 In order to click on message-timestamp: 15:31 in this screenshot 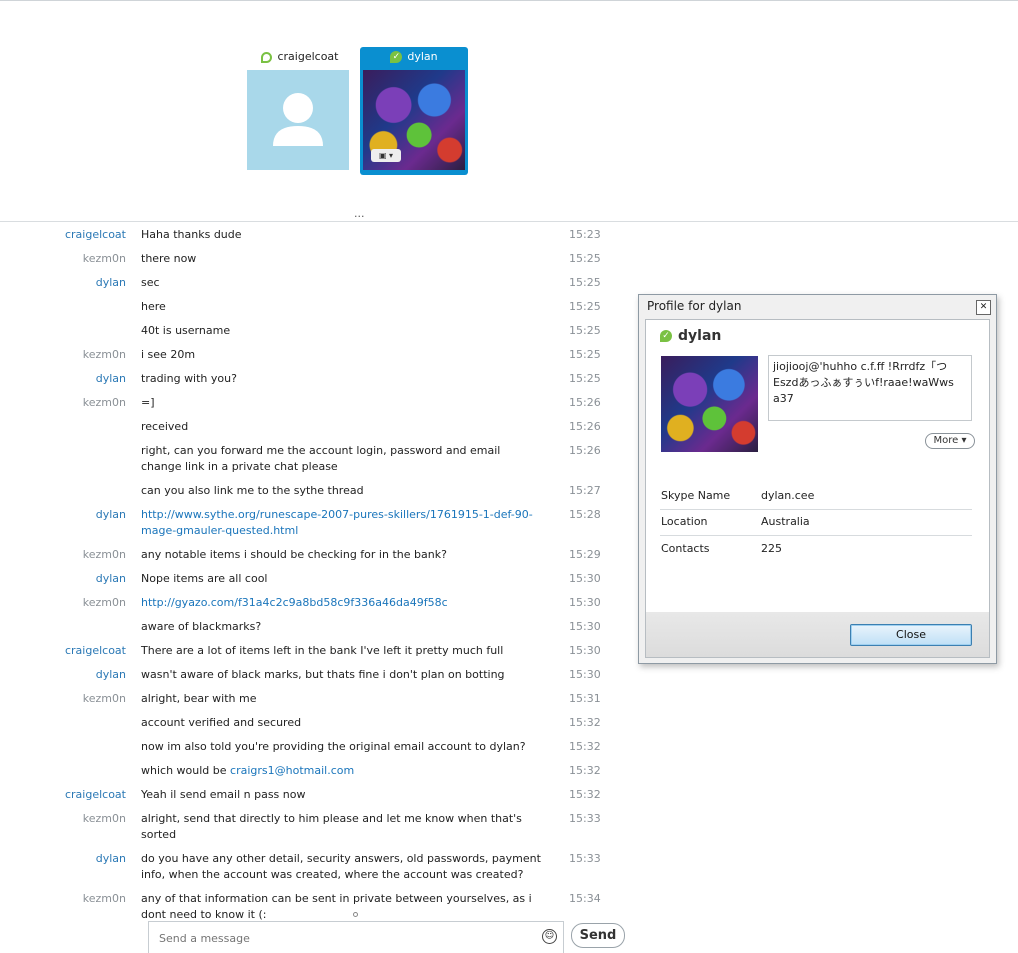, I will do `click(585, 698)`.